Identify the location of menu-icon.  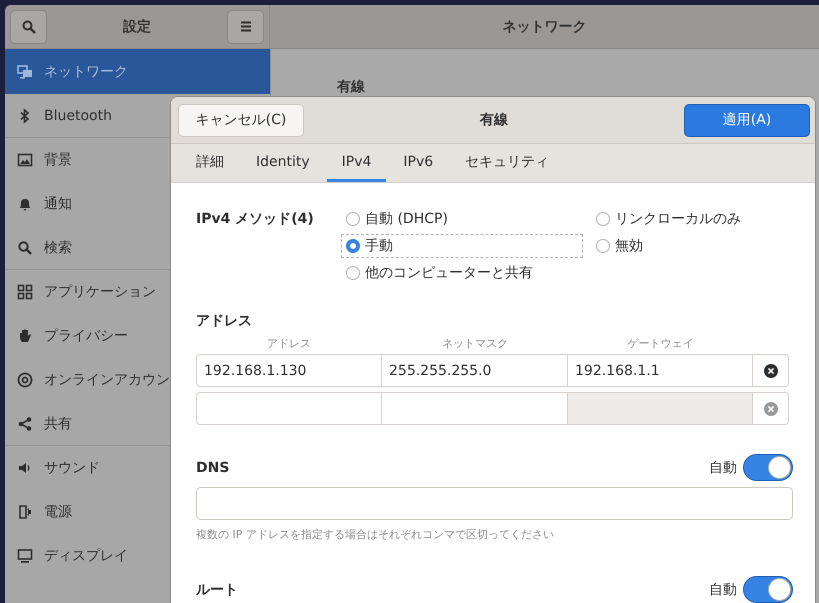
(246, 26).